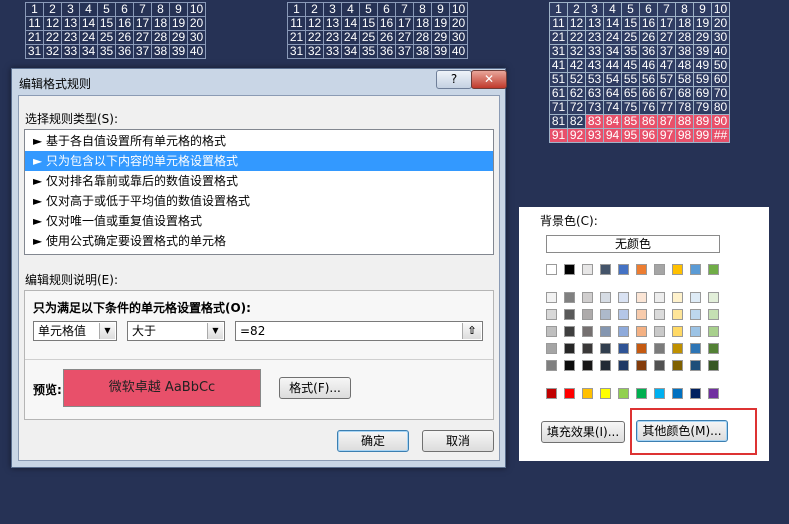  Describe the element at coordinates (702, 121) in the screenshot. I see `grid-cell: 89` at that location.